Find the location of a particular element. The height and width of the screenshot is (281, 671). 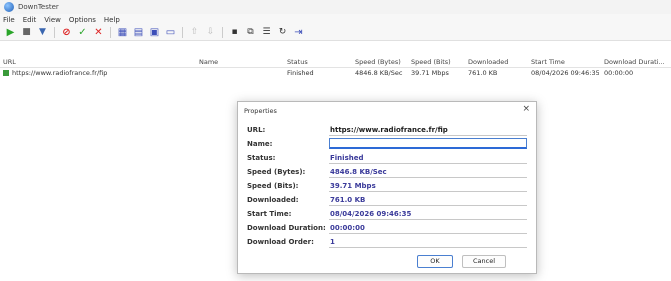

menu-options: Options is located at coordinates (82, 20).